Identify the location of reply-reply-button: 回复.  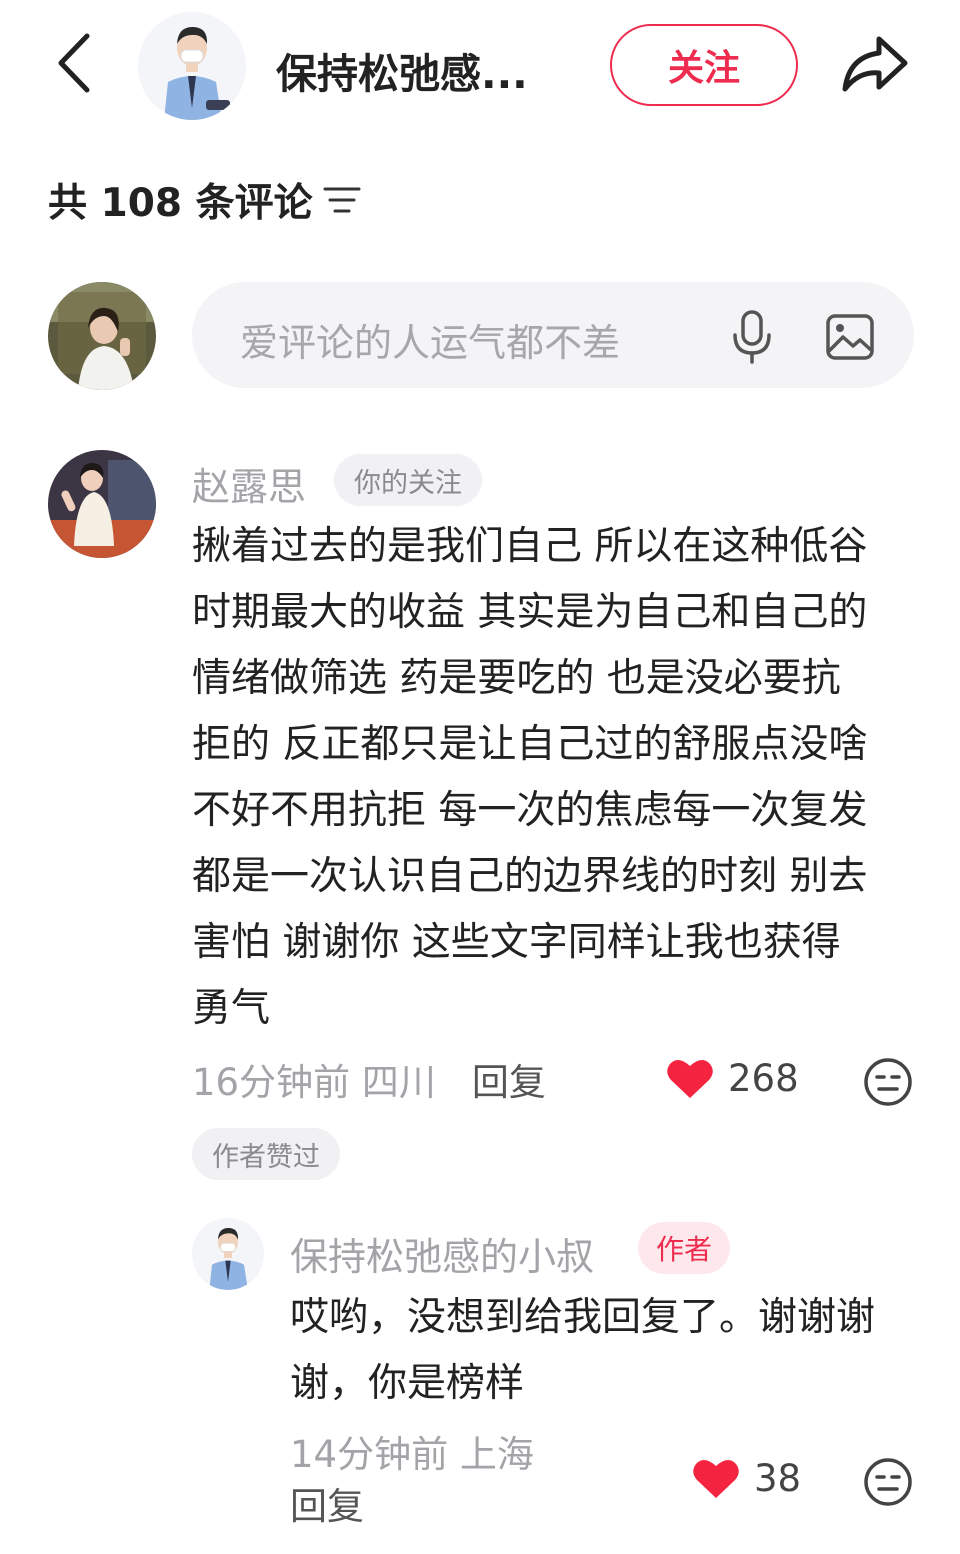
(327, 1507).